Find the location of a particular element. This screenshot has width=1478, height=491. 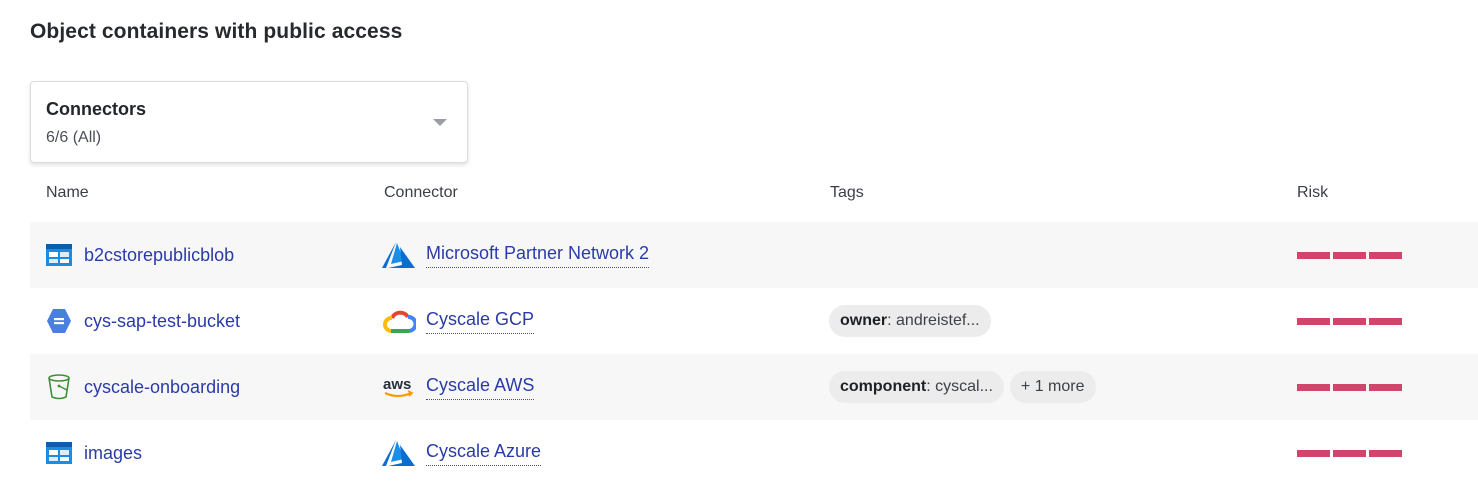

column-header-connector: Connector is located at coordinates (421, 193).